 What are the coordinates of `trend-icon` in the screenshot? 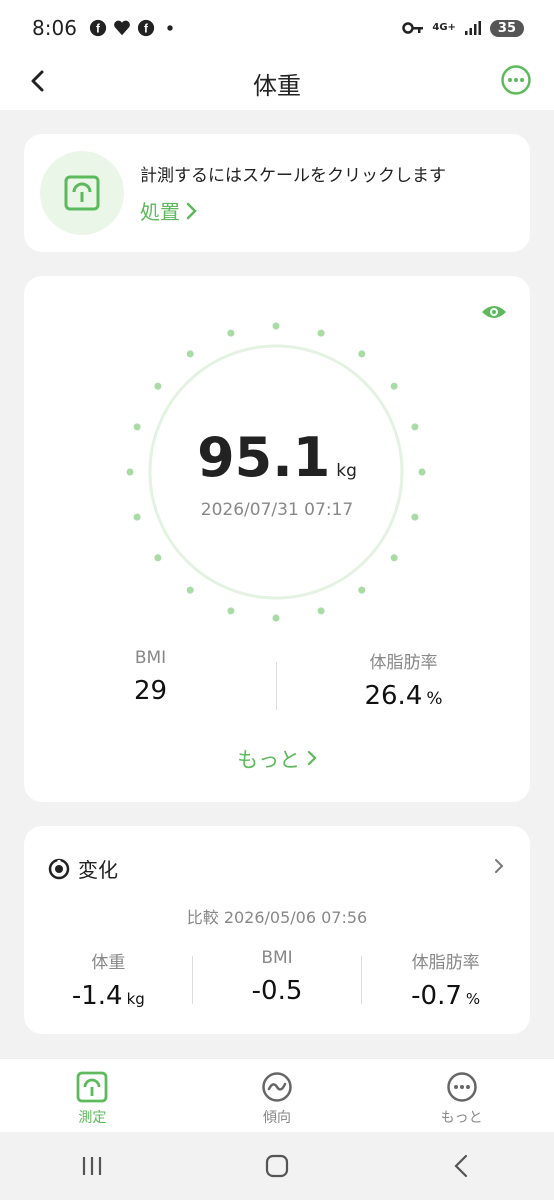 It's located at (277, 1087).